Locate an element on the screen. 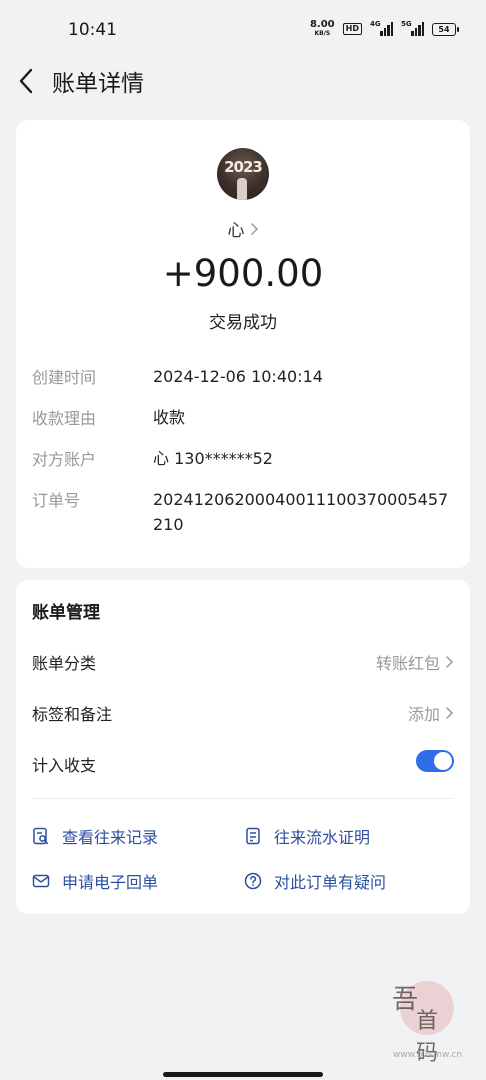 This screenshot has width=486, height=1080. network-speed-unit: KB/S is located at coordinates (322, 33).